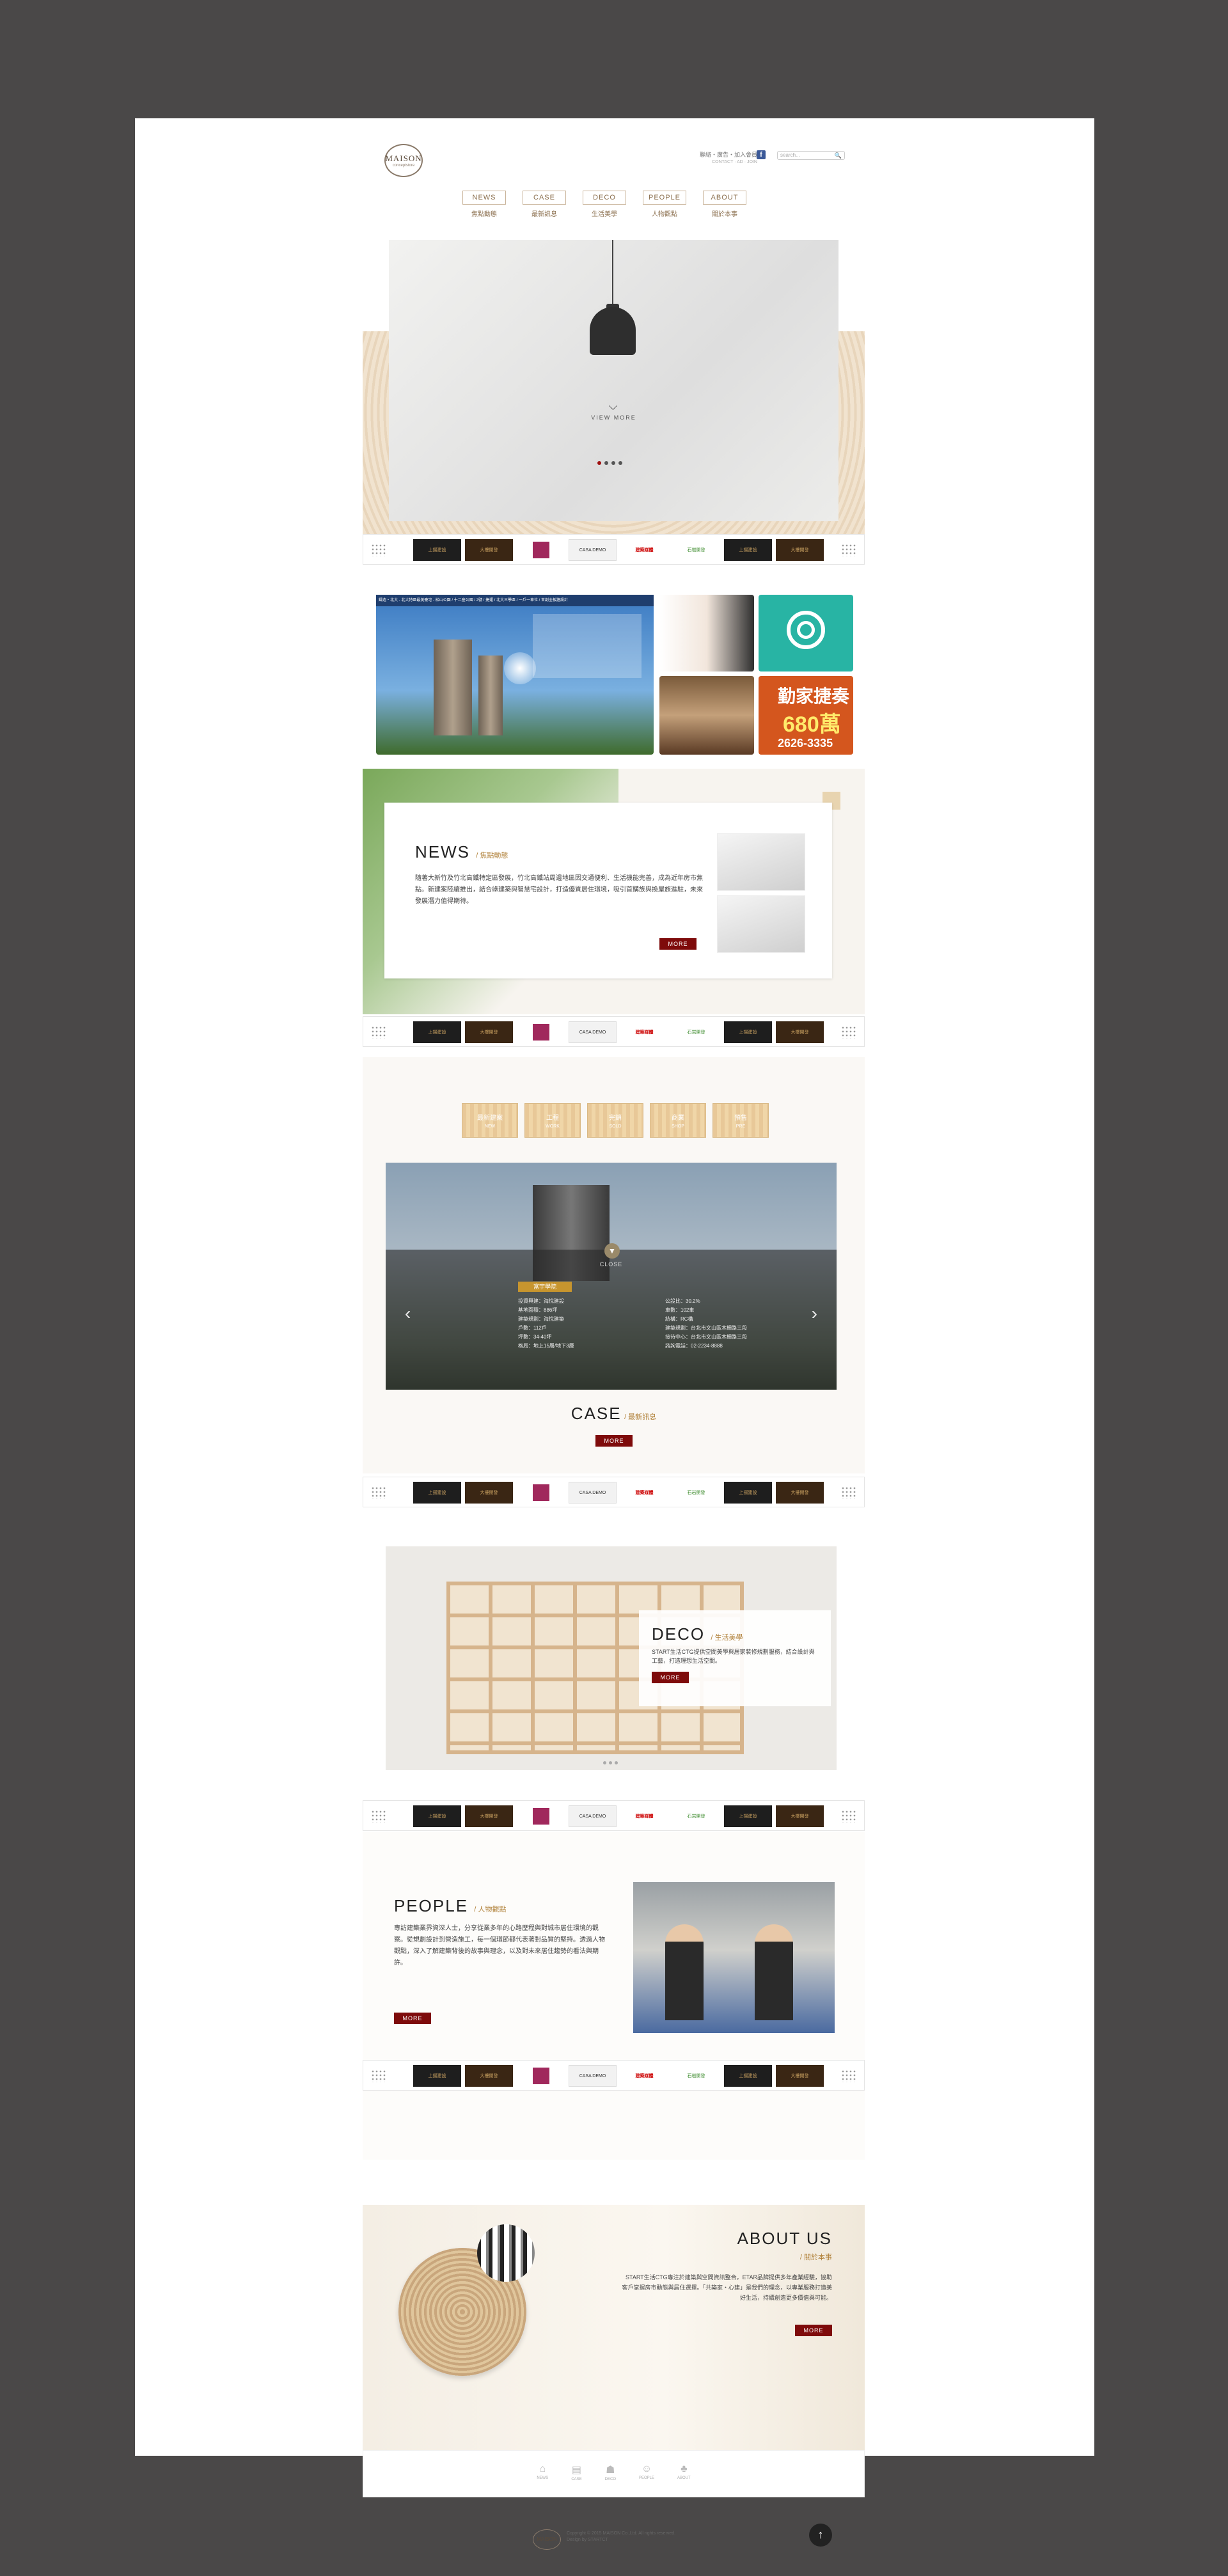 The height and width of the screenshot is (2576, 1228). I want to click on search-input: search... 🔍, so click(811, 155).